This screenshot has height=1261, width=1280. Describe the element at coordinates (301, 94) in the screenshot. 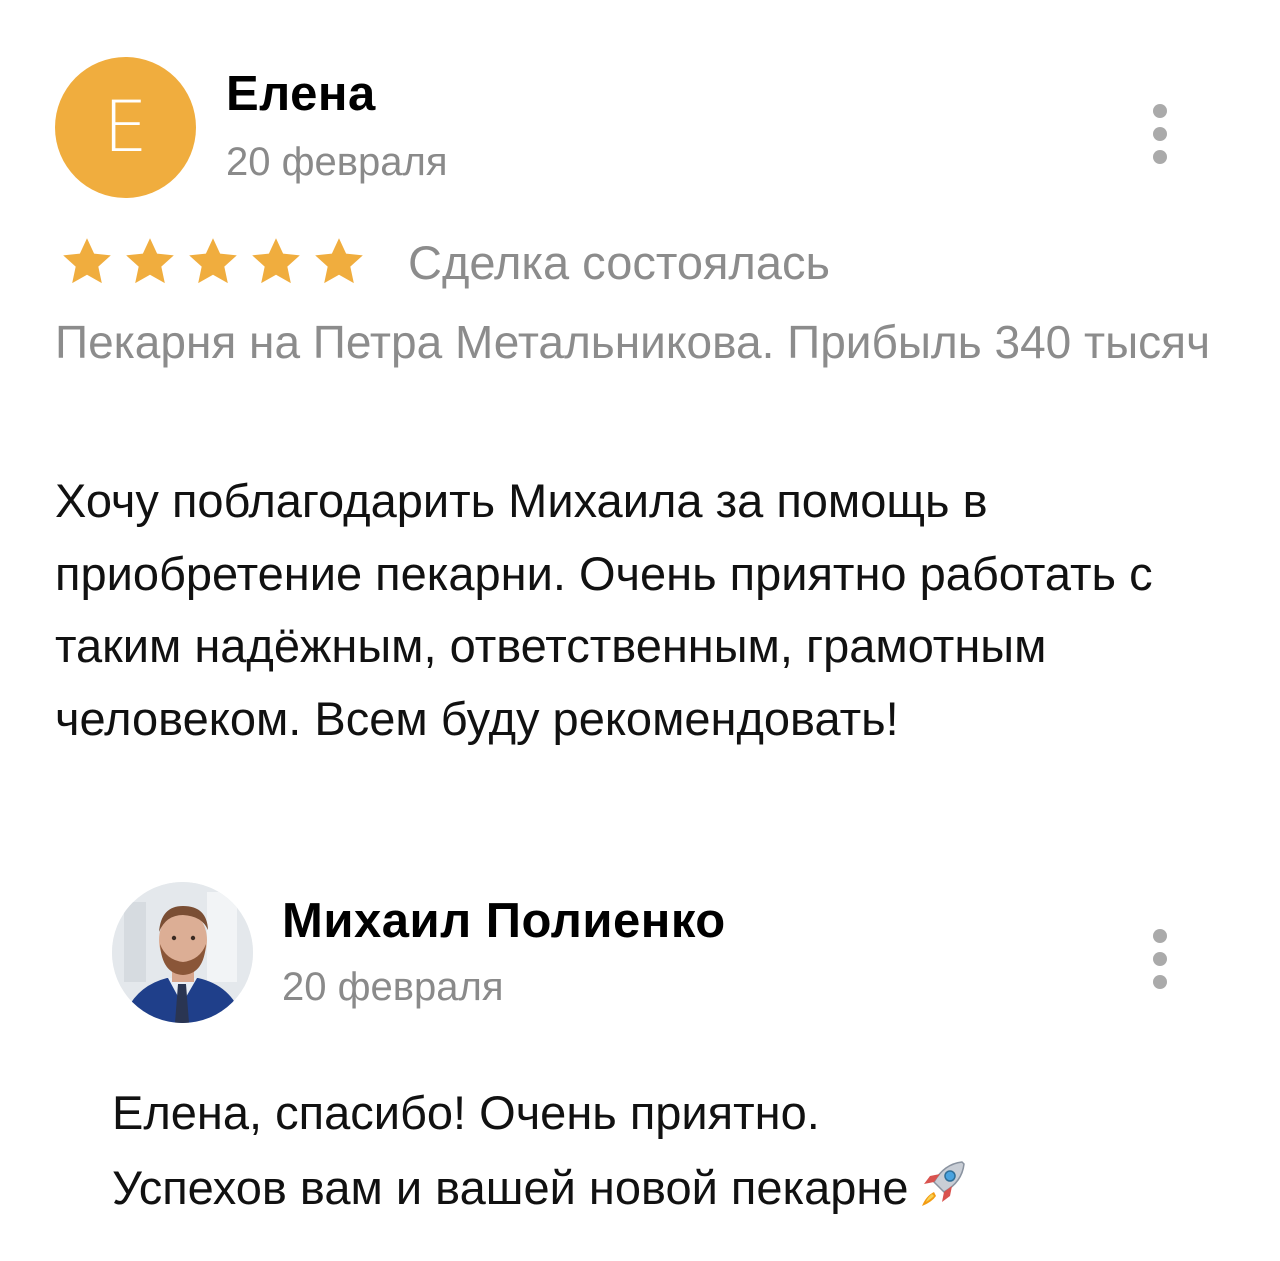

I see `author-name: Елена` at that location.